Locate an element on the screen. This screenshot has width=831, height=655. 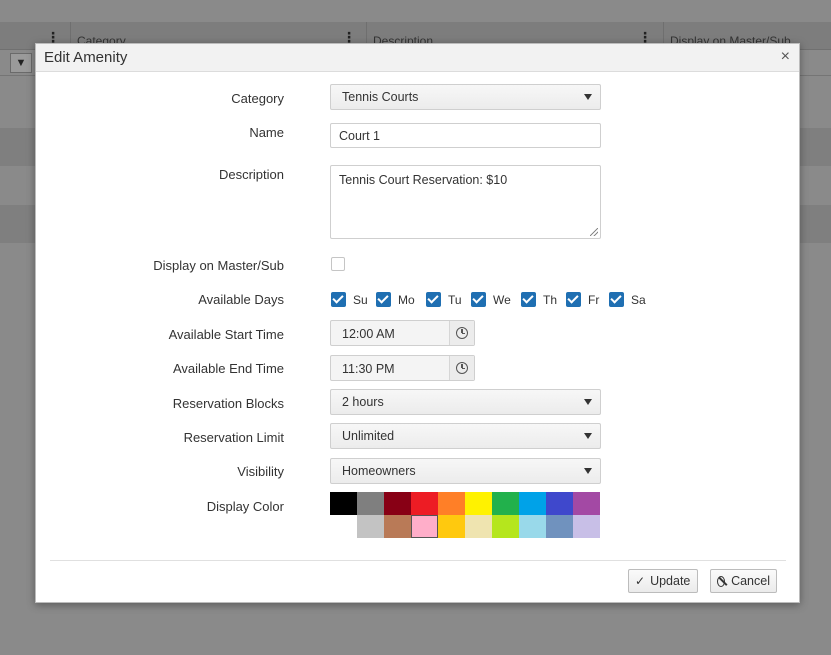
display-master-sub-label: Display on Master/Sub is located at coordinates (218, 265).